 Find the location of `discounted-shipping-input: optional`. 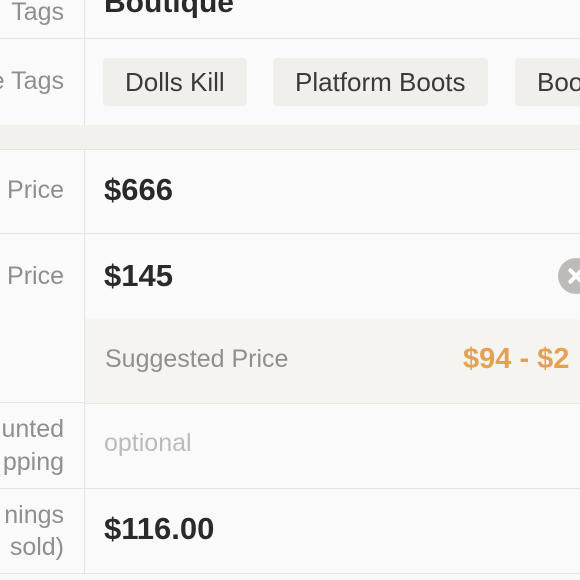

discounted-shipping-input: optional is located at coordinates (148, 443).